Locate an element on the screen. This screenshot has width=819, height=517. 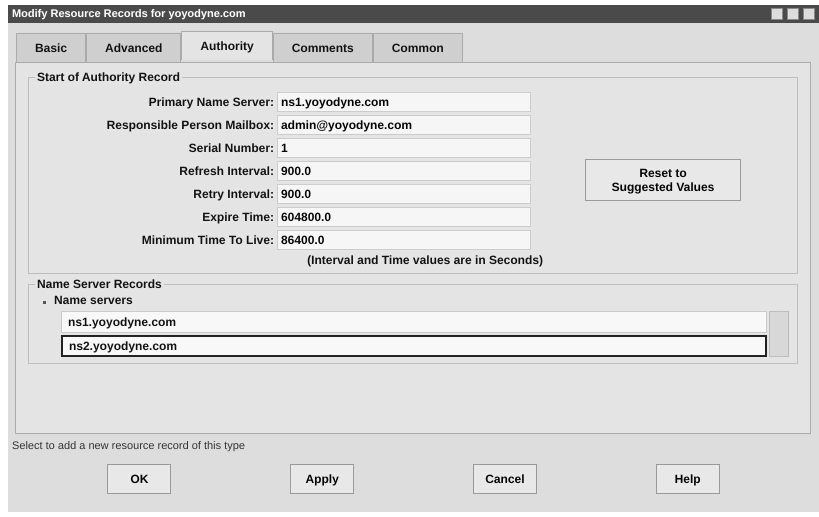
tab: Advanced is located at coordinates (134, 47).